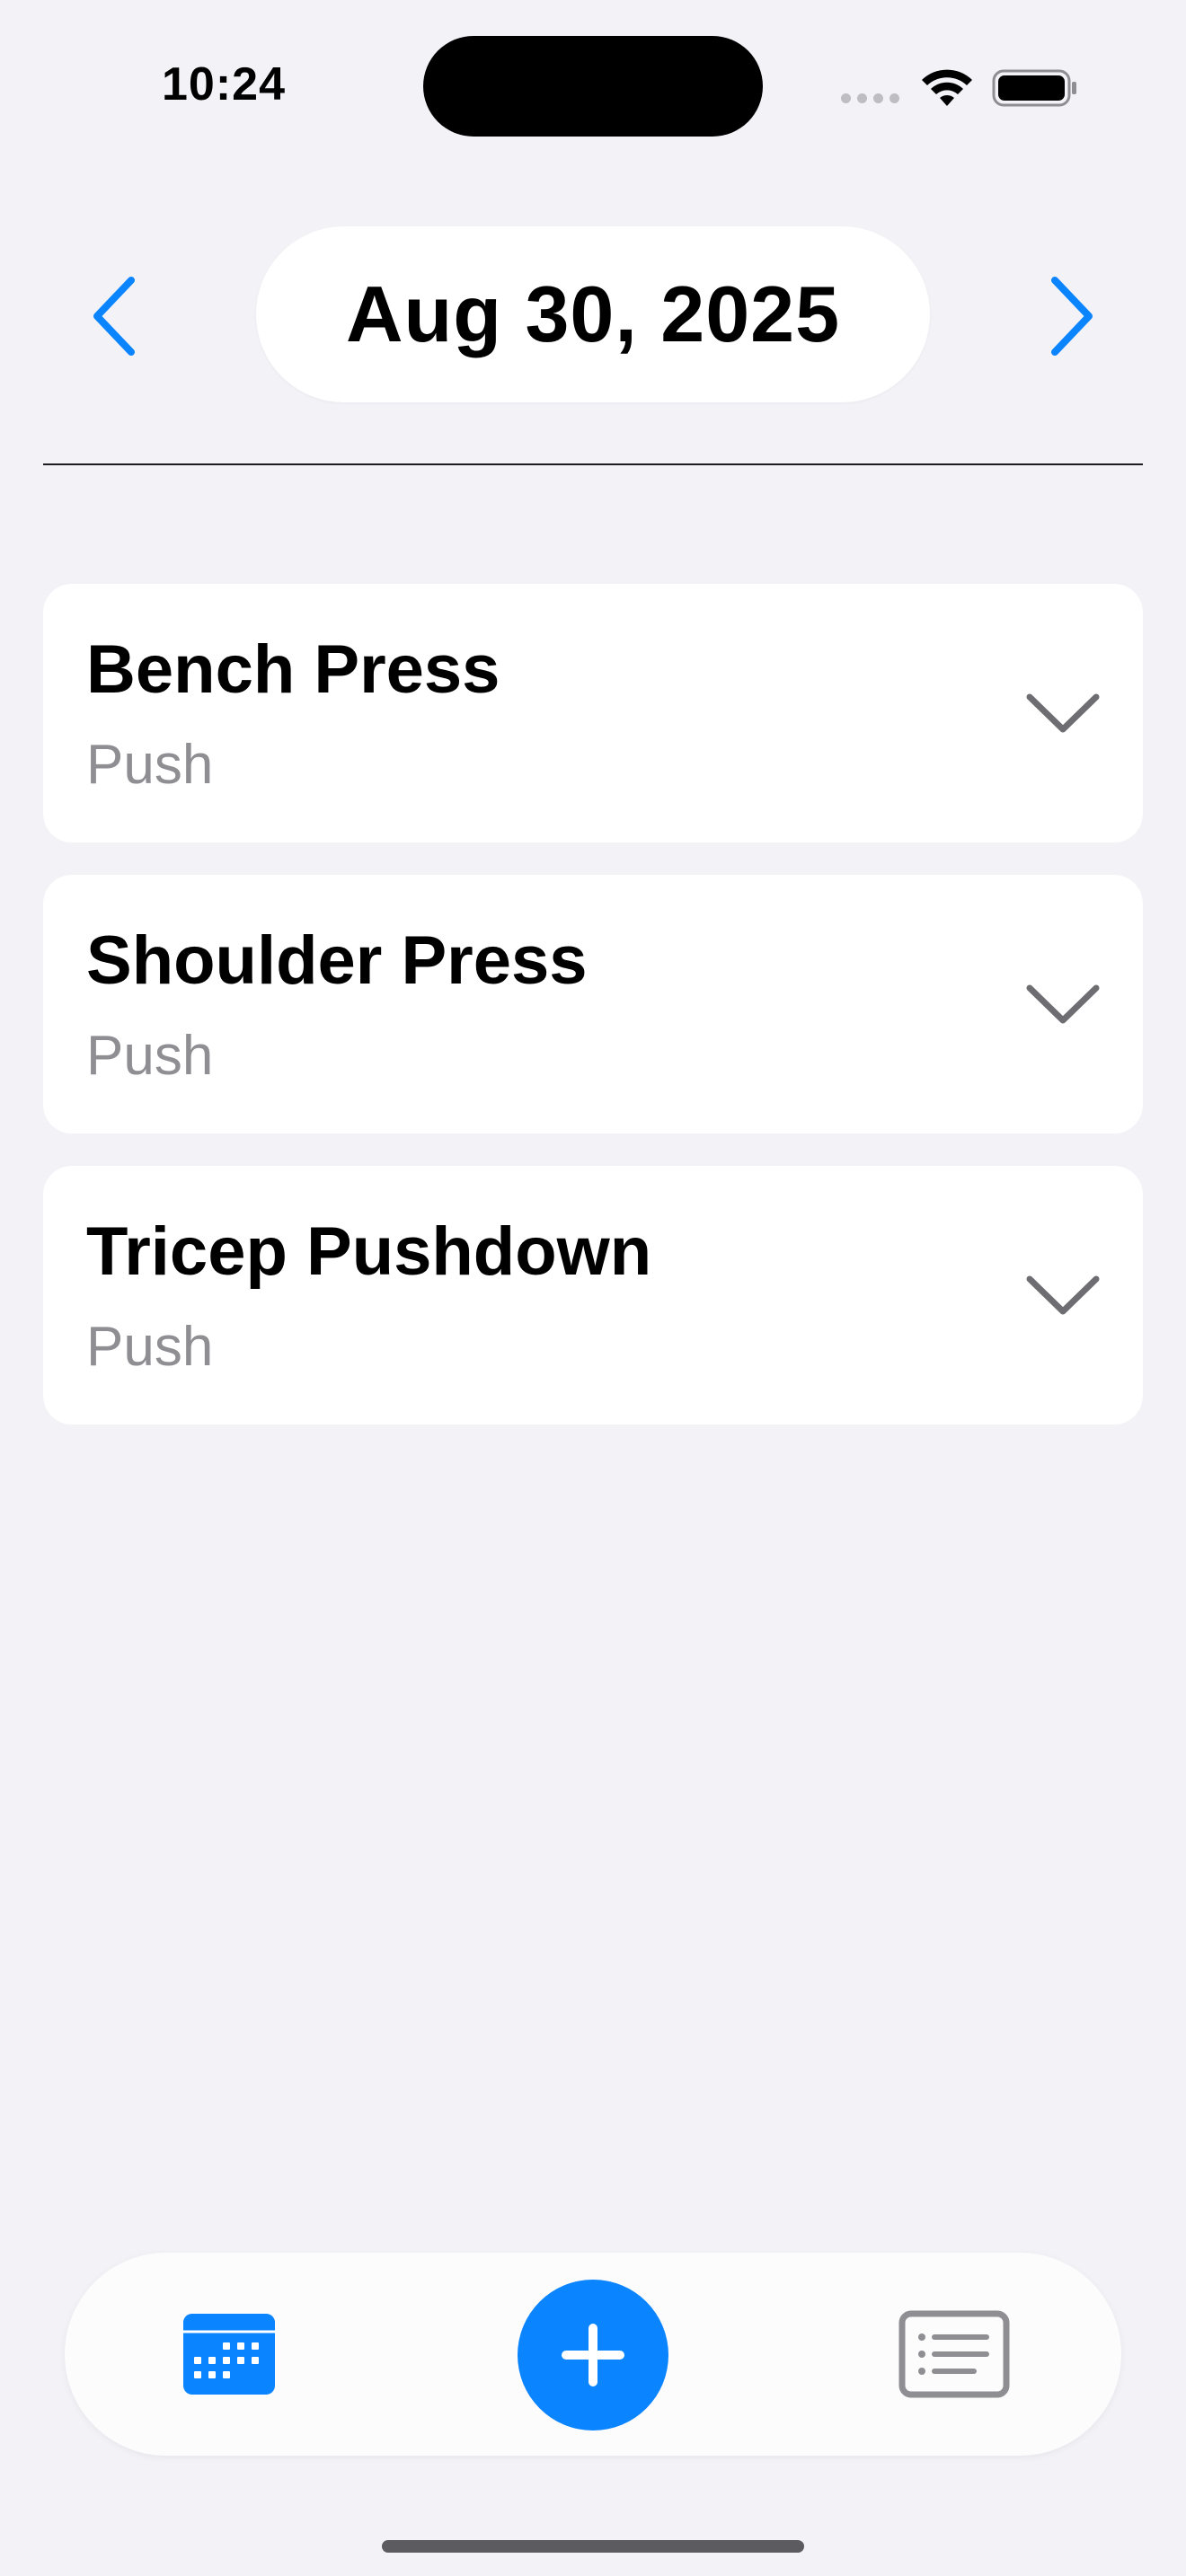 Image resolution: width=1186 pixels, height=2576 pixels. Describe the element at coordinates (224, 84) in the screenshot. I see `status-time: 10:24` at that location.